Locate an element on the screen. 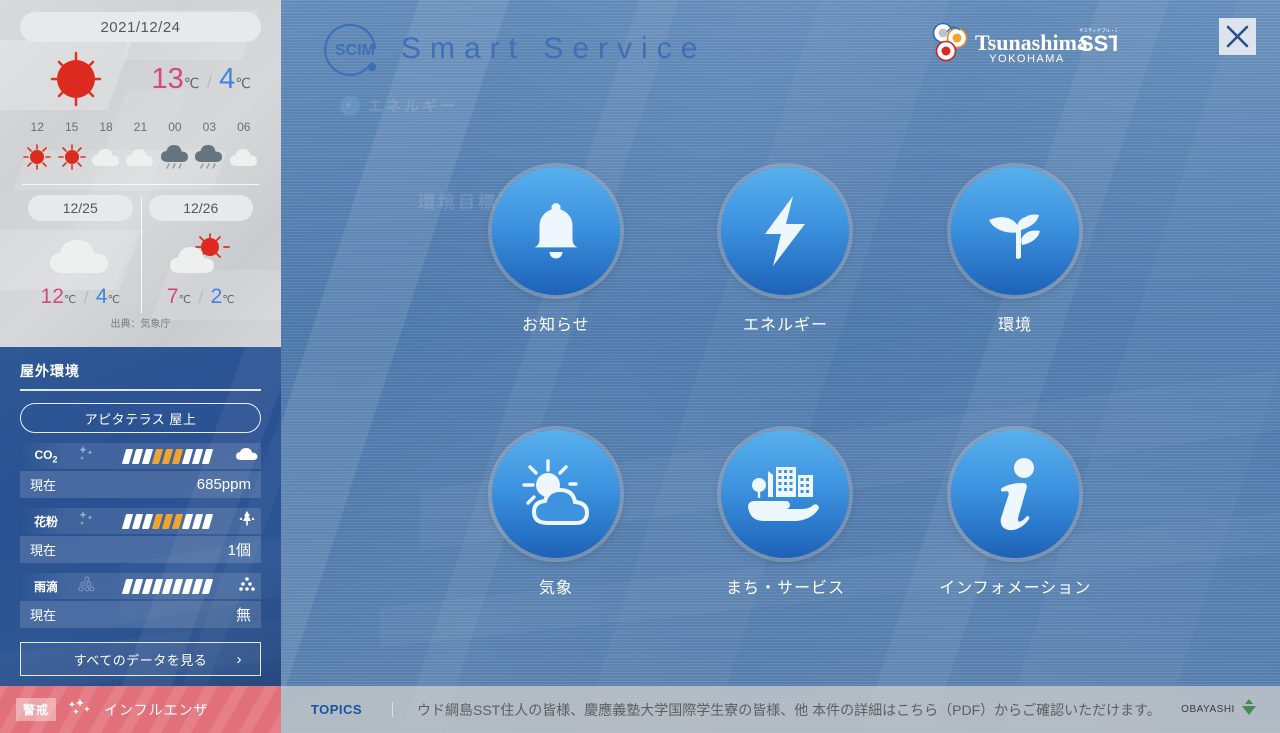 The height and width of the screenshot is (733, 1280). menu-item-label: お知らせ is located at coordinates (555, 326).